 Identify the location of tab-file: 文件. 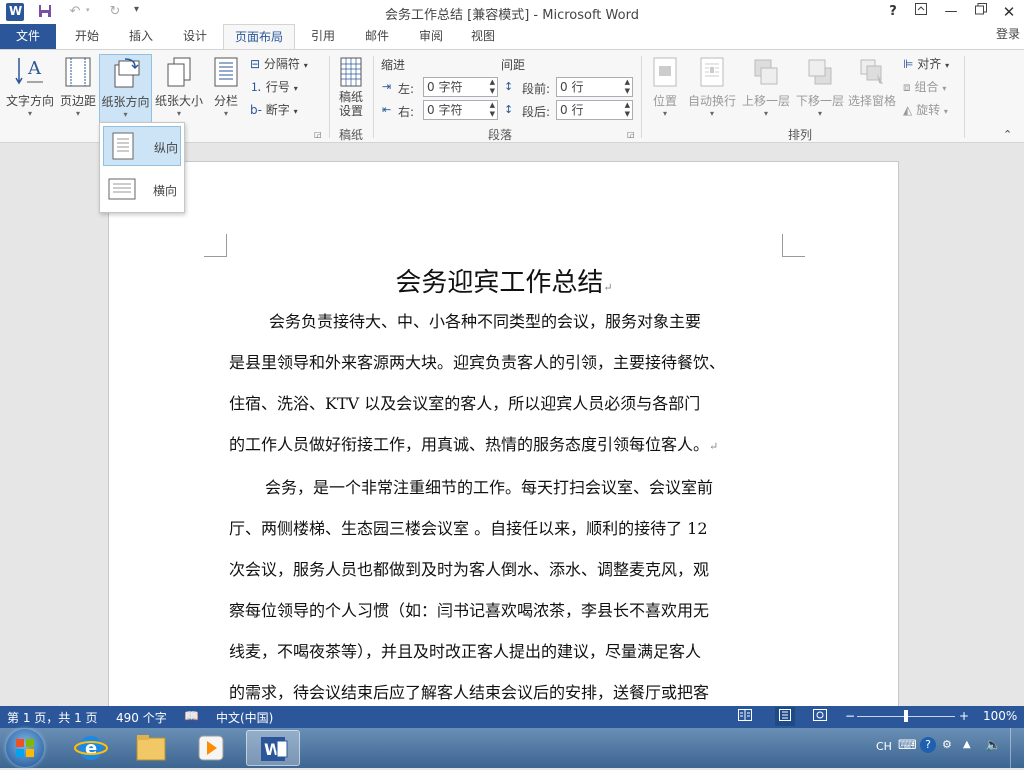
(28, 36).